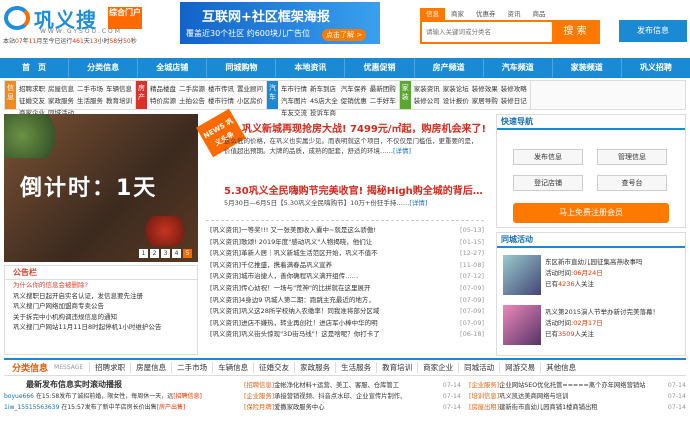  Describe the element at coordinates (290, 289) in the screenshot. I see `news-title: [巩义资讯]传心幼祝！一场与"荒神"的比拼就在这里展开` at that location.